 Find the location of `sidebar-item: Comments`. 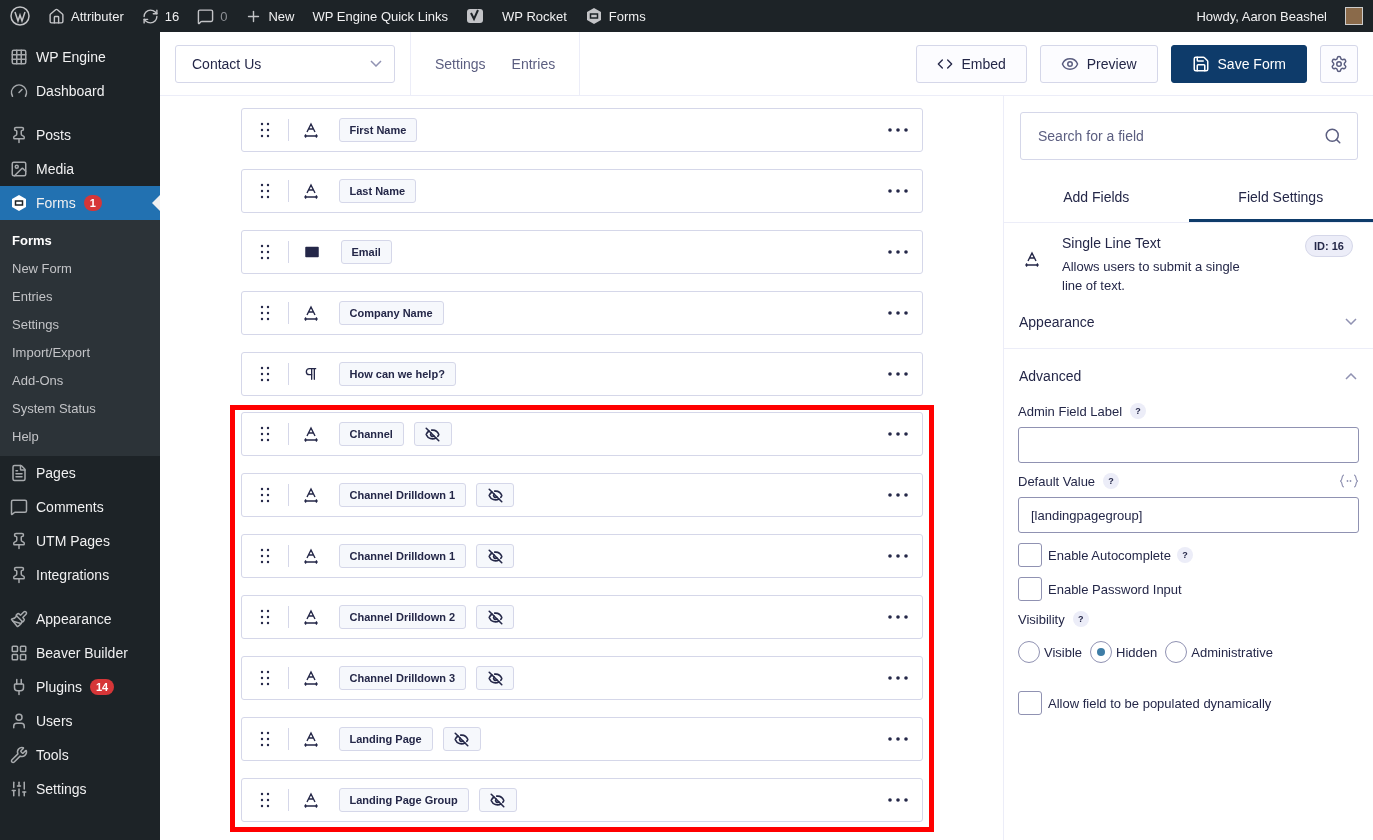

sidebar-item: Comments is located at coordinates (80, 507).